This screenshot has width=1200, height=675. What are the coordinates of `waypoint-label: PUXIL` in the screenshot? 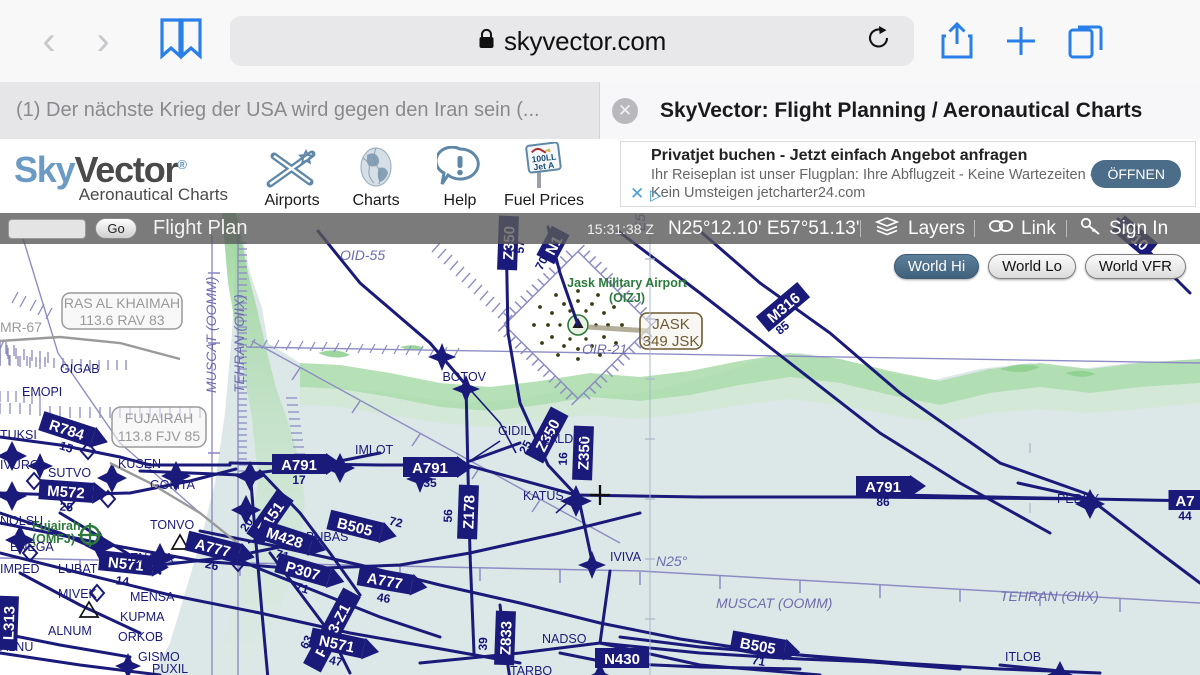 It's located at (170, 668).